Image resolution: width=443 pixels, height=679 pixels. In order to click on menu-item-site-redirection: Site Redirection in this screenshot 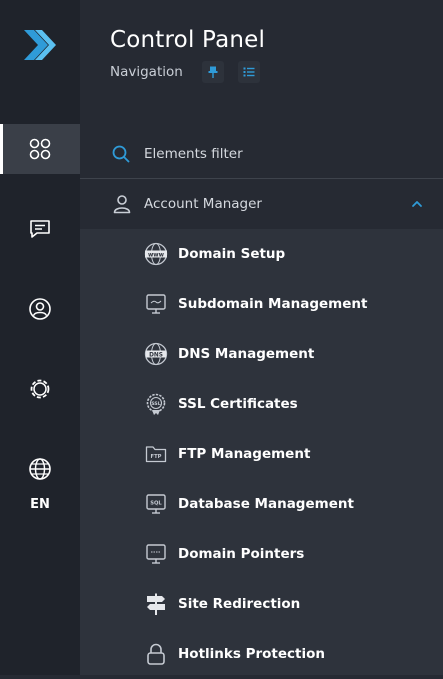, I will do `click(261, 604)`.